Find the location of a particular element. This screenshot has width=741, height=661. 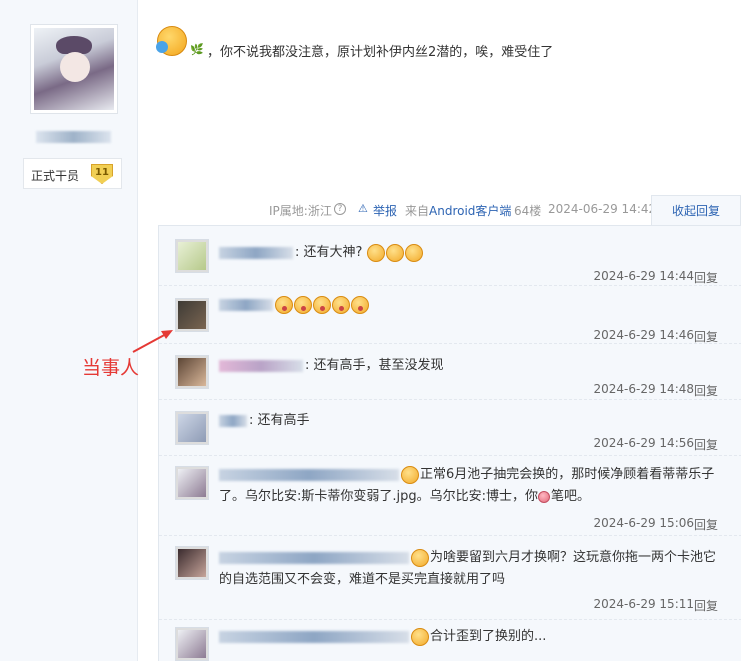

ip-location: IP属地:浙江 is located at coordinates (300, 211).